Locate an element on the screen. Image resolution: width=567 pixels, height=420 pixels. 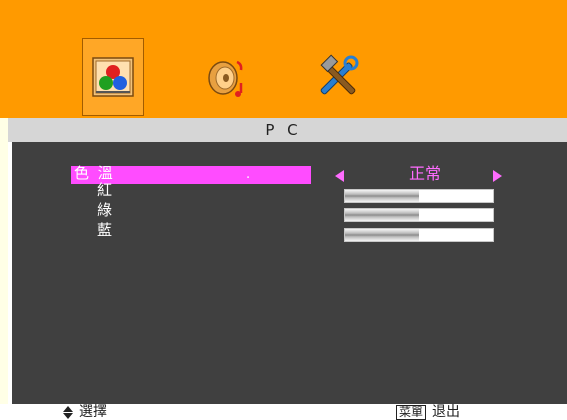
tab-picture is located at coordinates (113, 77).